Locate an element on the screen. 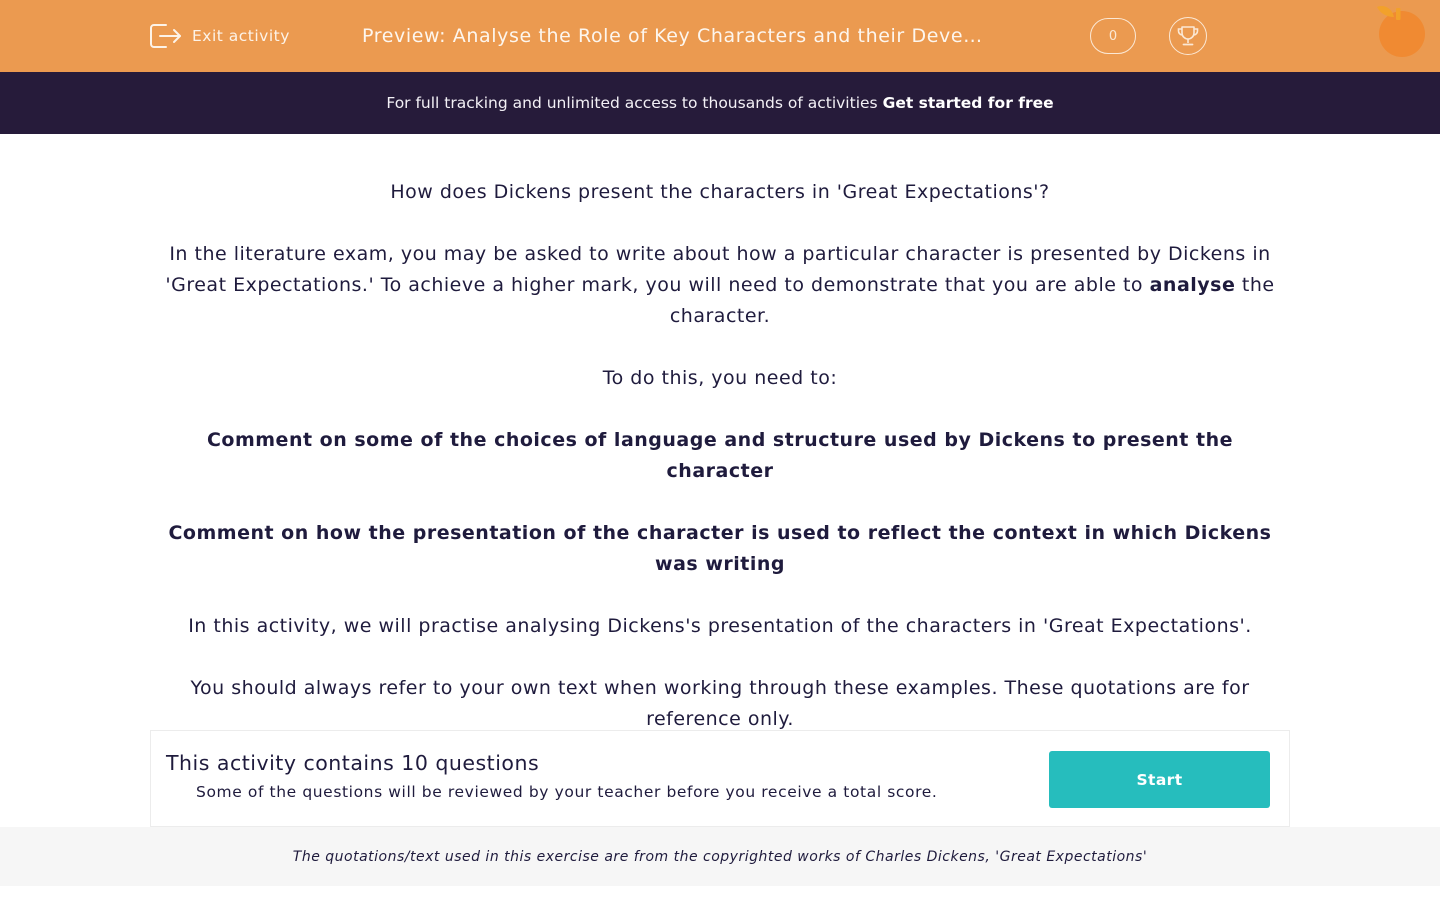 This screenshot has height=900, width=1440. trophy-button is located at coordinates (1188, 36).